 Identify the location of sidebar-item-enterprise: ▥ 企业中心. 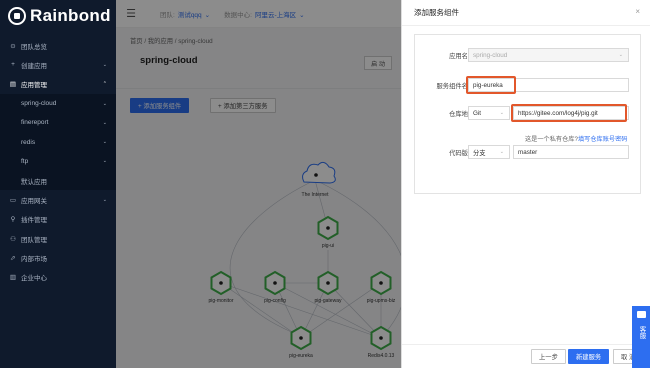
(58, 277).